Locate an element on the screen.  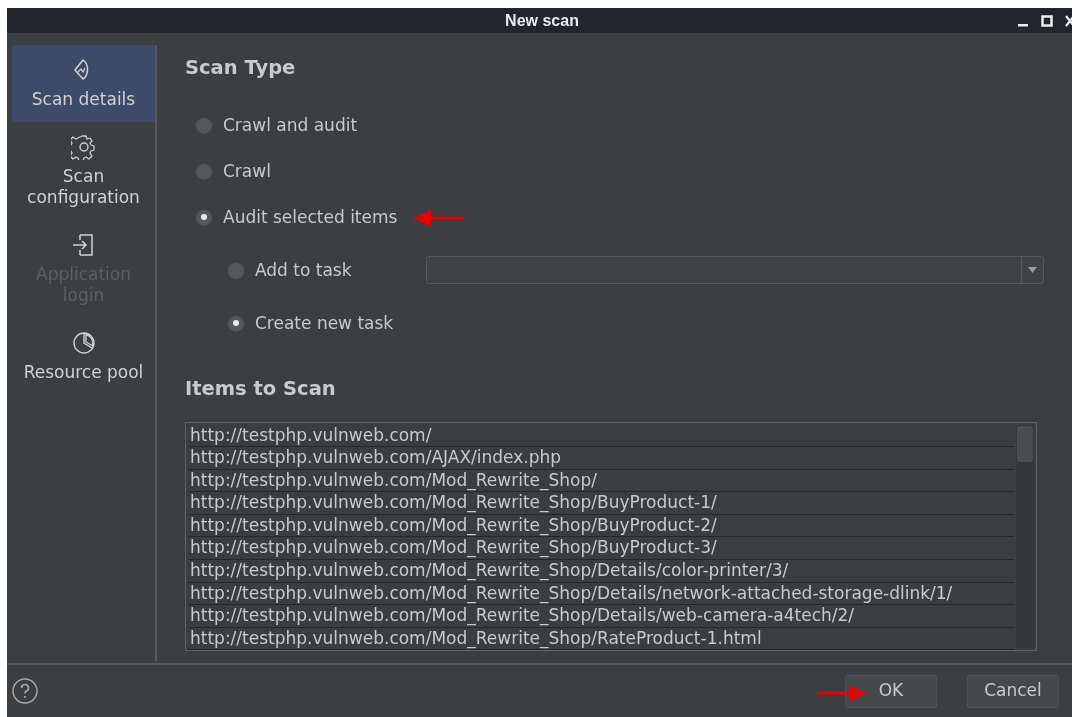
radio-label: Crawl is located at coordinates (247, 171).